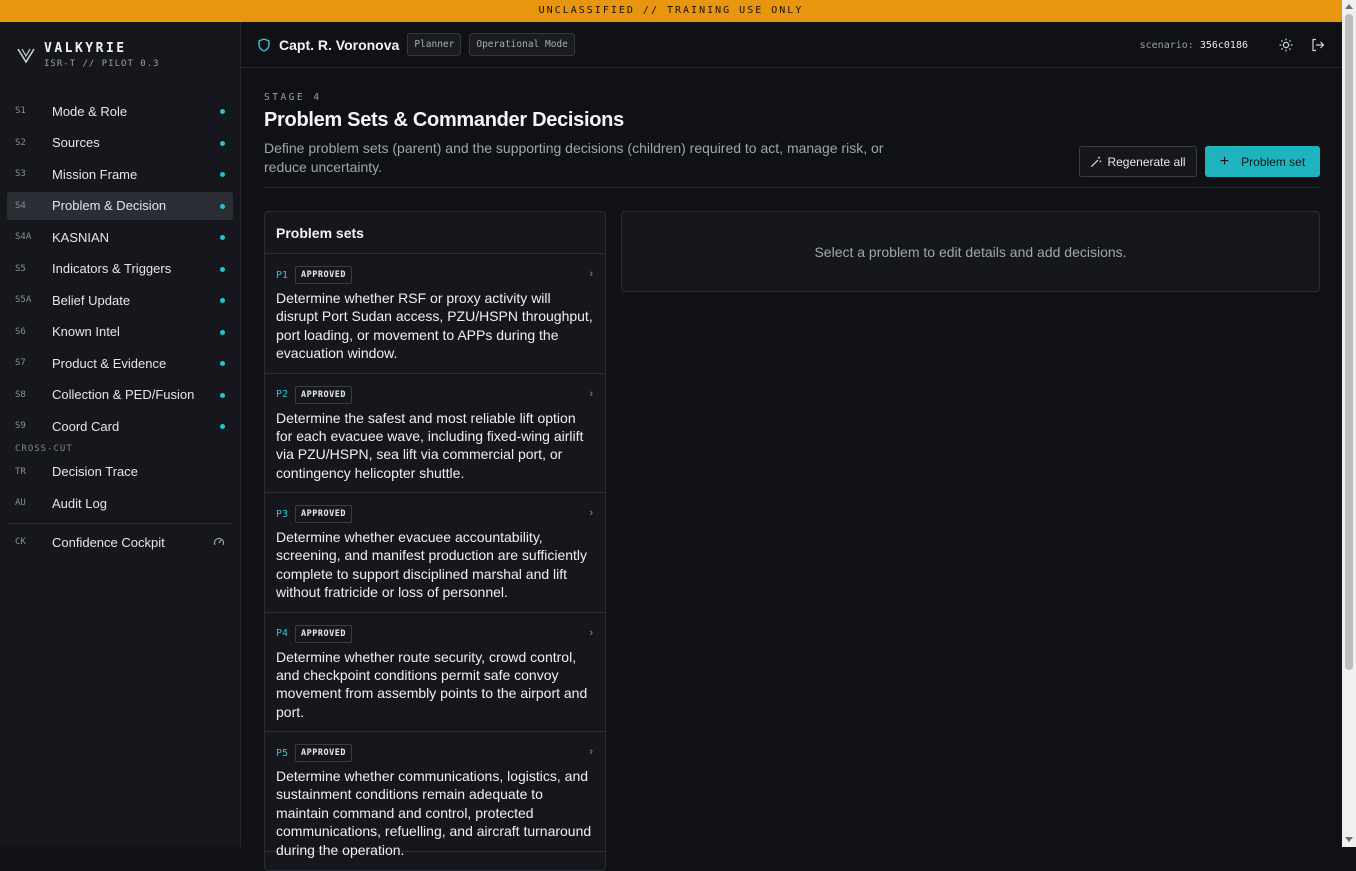  What do you see at coordinates (20, 268) in the screenshot?
I see `nav-code: S5` at bounding box center [20, 268].